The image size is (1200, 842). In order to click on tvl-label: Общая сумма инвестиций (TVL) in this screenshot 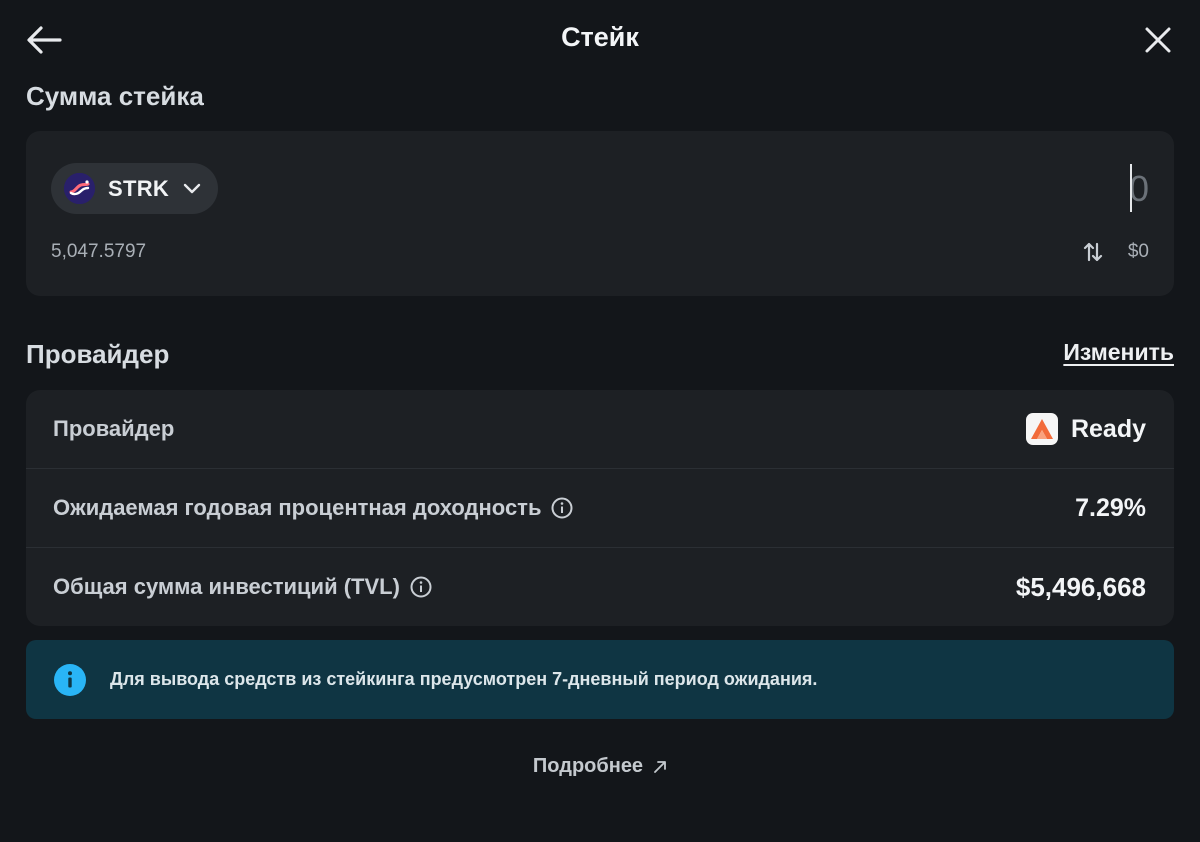, I will do `click(242, 587)`.